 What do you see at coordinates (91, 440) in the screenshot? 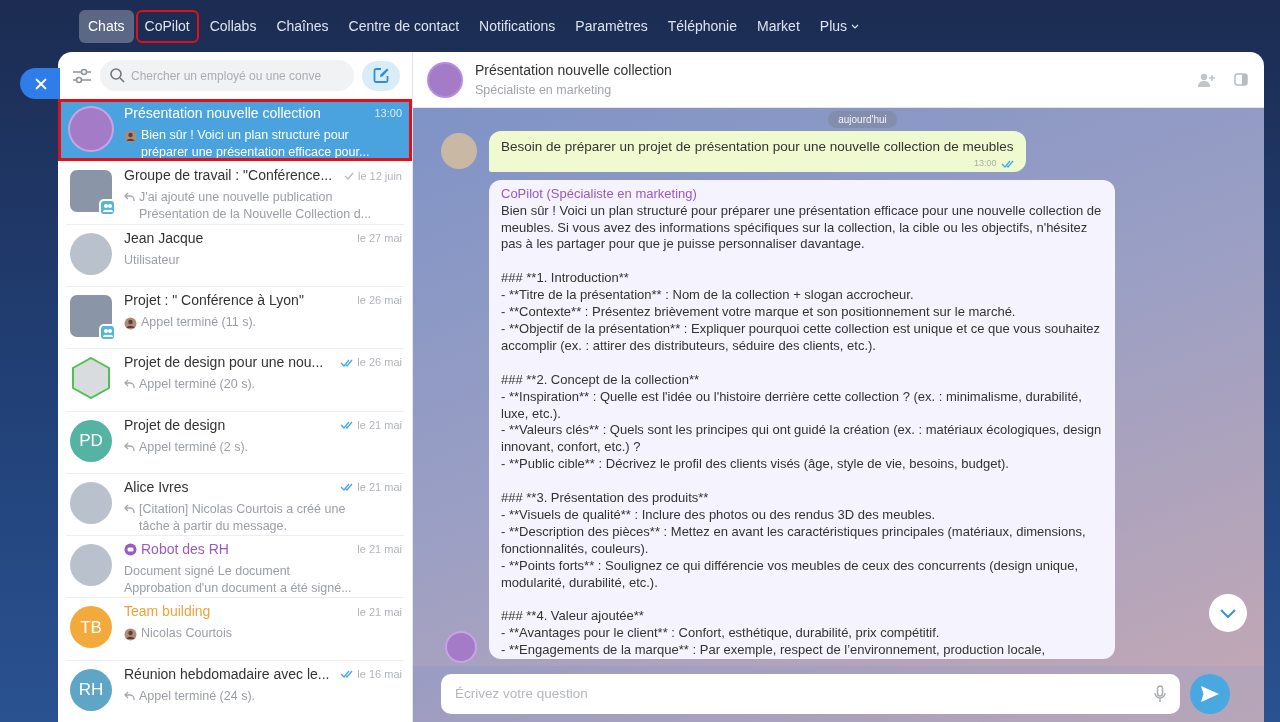
I see `avatar-initials: PD` at bounding box center [91, 440].